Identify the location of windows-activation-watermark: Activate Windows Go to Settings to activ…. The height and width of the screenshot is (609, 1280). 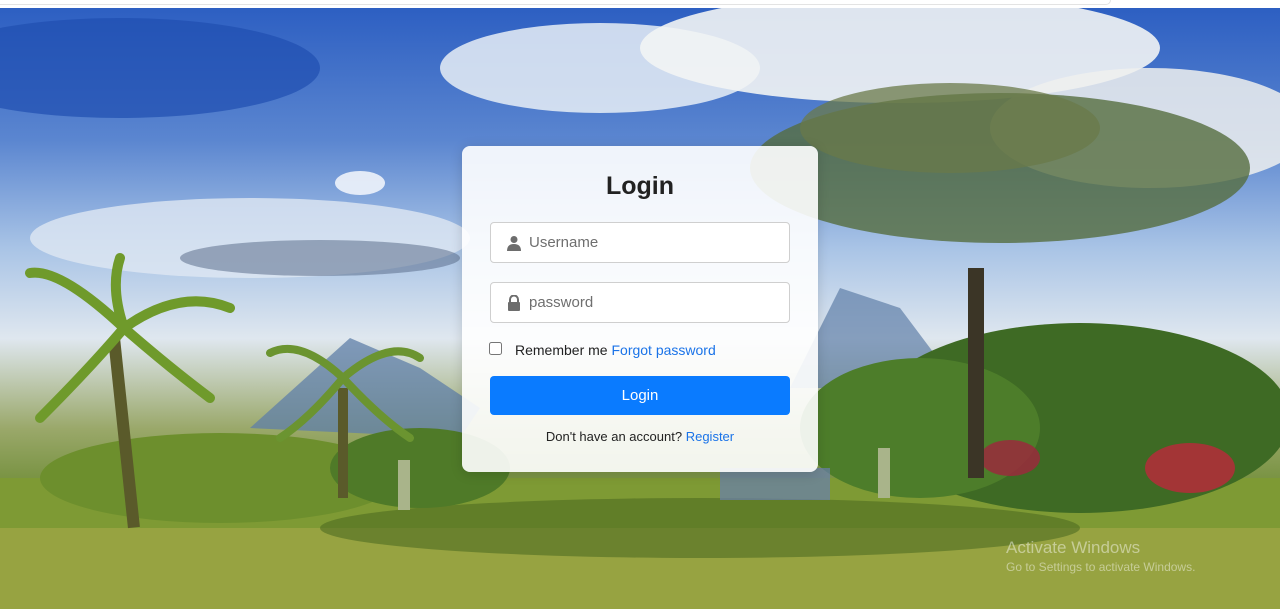
(1100, 556).